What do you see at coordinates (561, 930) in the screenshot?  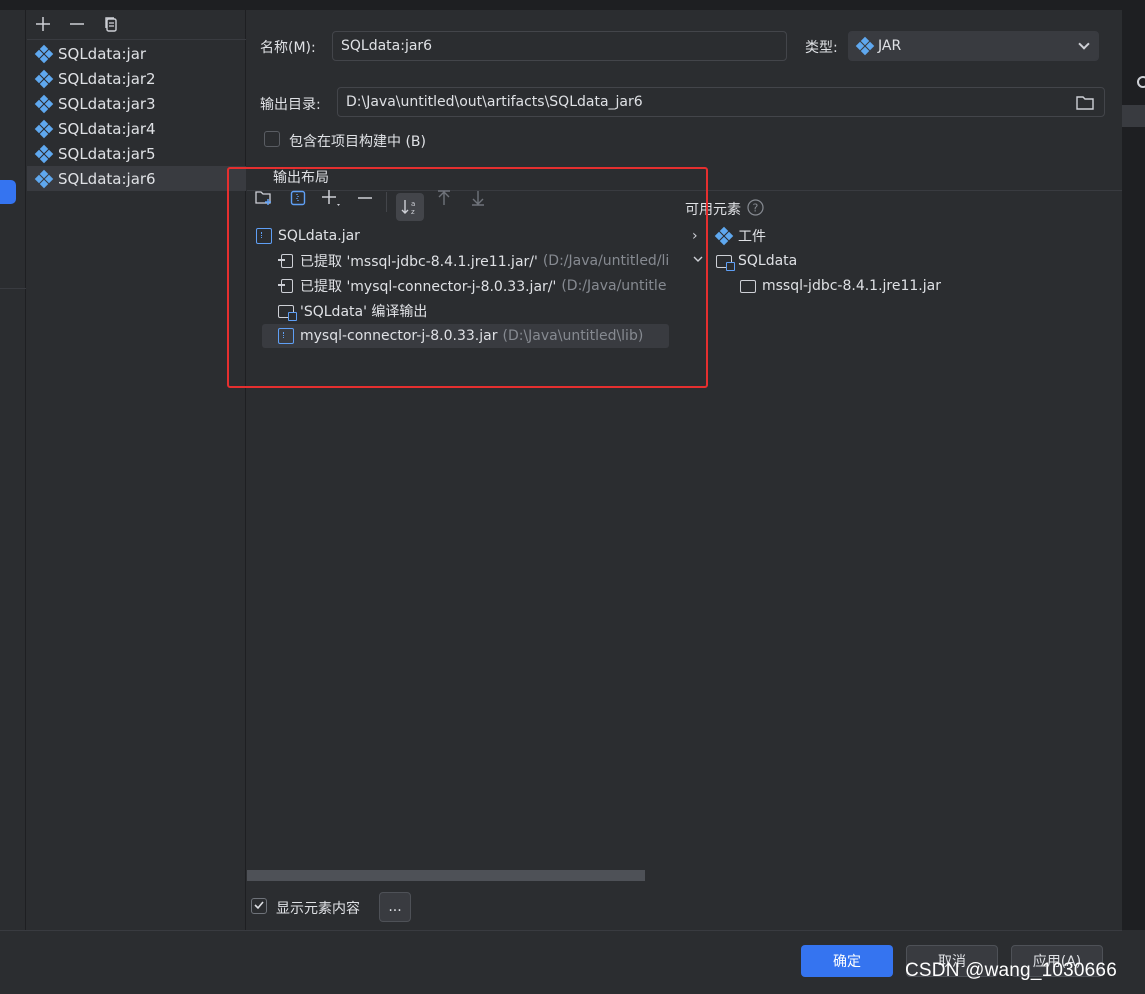 I see `footer-separator` at bounding box center [561, 930].